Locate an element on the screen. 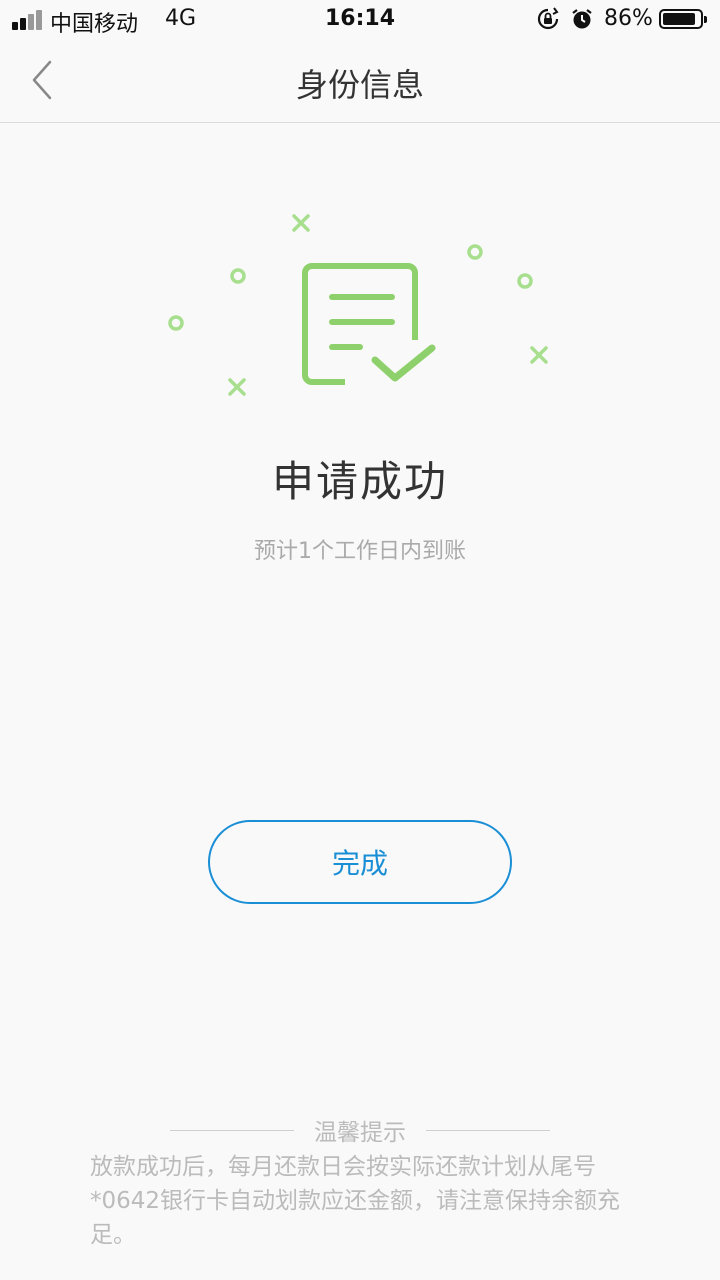 Image resolution: width=720 pixels, height=1280 pixels. tips-heading: 温馨提示 is located at coordinates (360, 1130).